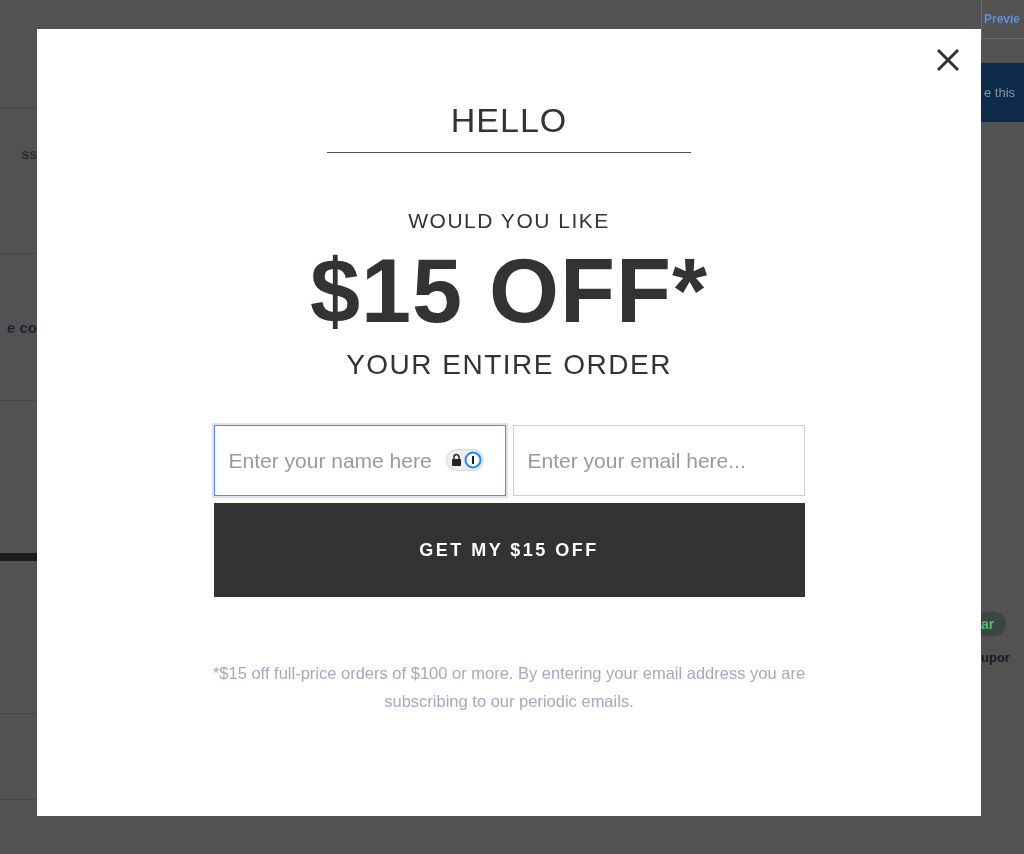 The height and width of the screenshot is (854, 1024). What do you see at coordinates (1002, 92) in the screenshot?
I see `background-button: e this` at bounding box center [1002, 92].